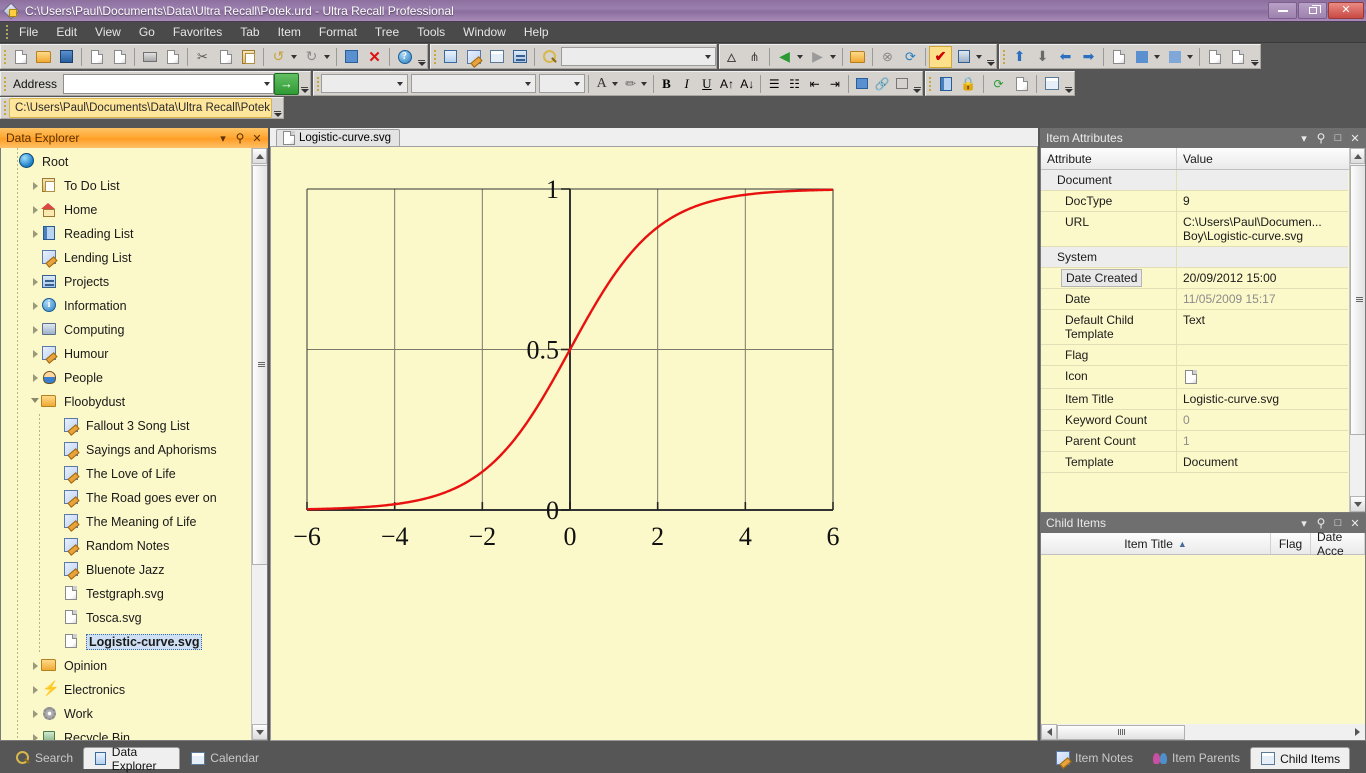  What do you see at coordinates (902, 84) in the screenshot?
I see `insert-table-icon` at bounding box center [902, 84].